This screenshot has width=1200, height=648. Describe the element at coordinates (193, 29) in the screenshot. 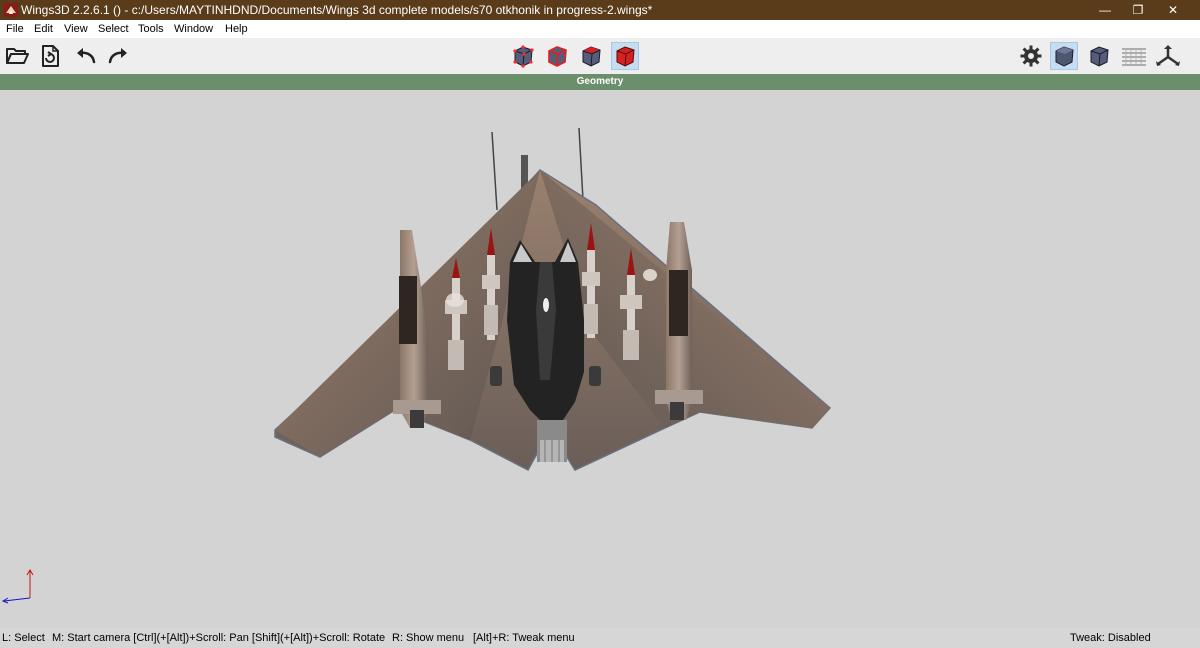

I see `menu-window: Window` at that location.